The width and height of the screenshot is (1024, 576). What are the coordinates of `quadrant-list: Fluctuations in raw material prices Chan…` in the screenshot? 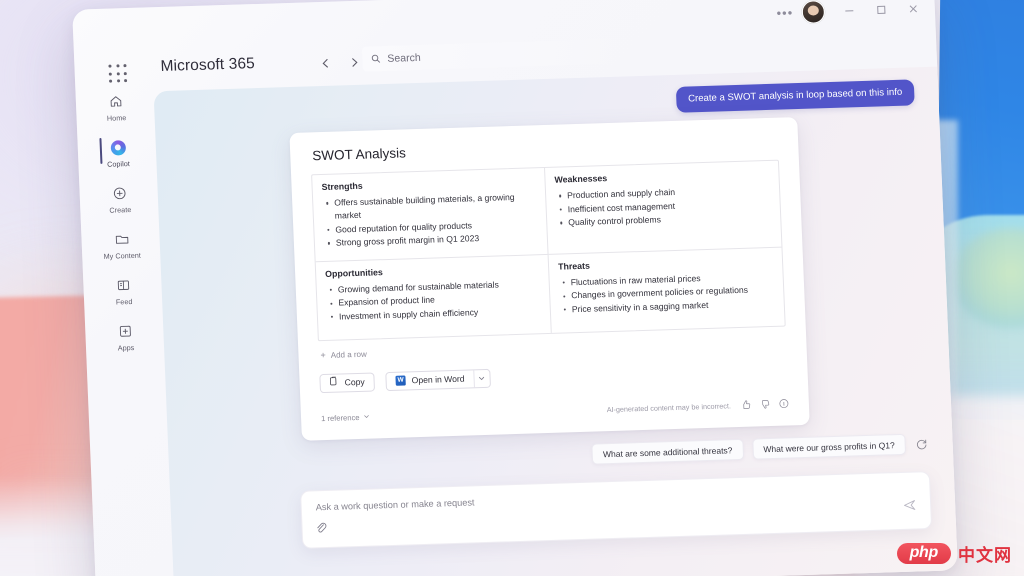 It's located at (666, 293).